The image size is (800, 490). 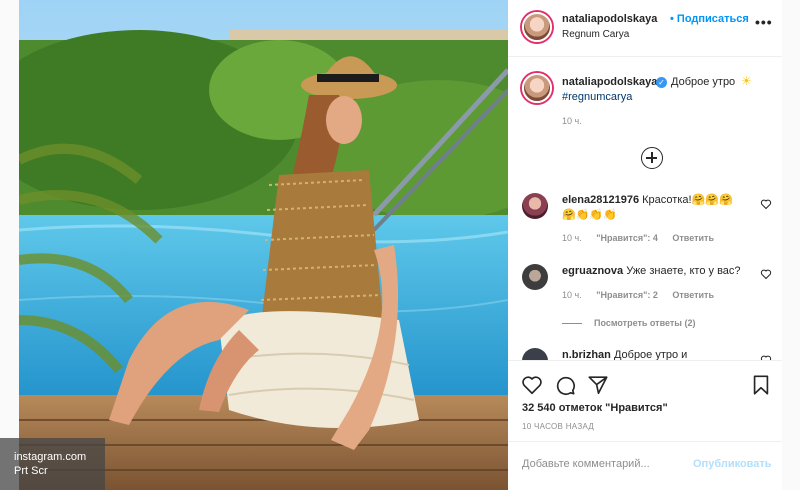 What do you see at coordinates (746, 81) in the screenshot?
I see `sun-emoji: ☀` at bounding box center [746, 81].